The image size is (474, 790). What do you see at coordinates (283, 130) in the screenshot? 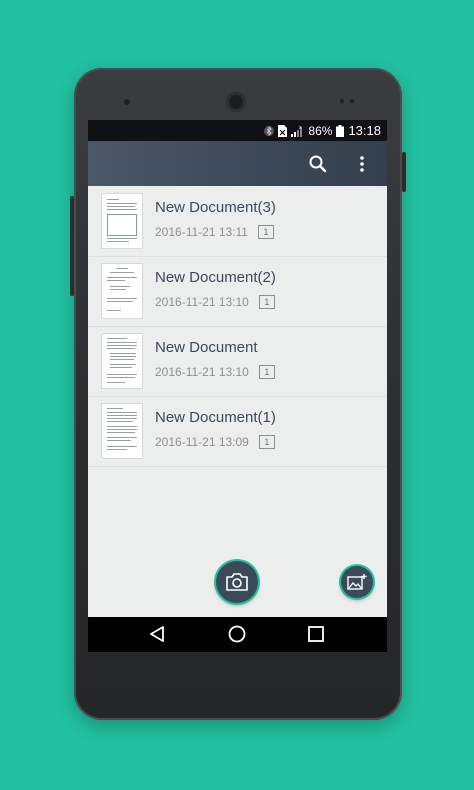
I see `sim-icon` at bounding box center [283, 130].